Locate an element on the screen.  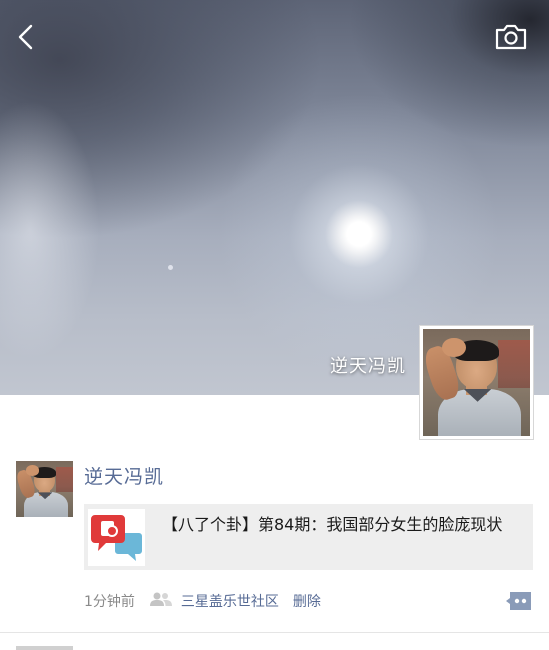
profile-name: 逆天冯凯 is located at coordinates (353, 365).